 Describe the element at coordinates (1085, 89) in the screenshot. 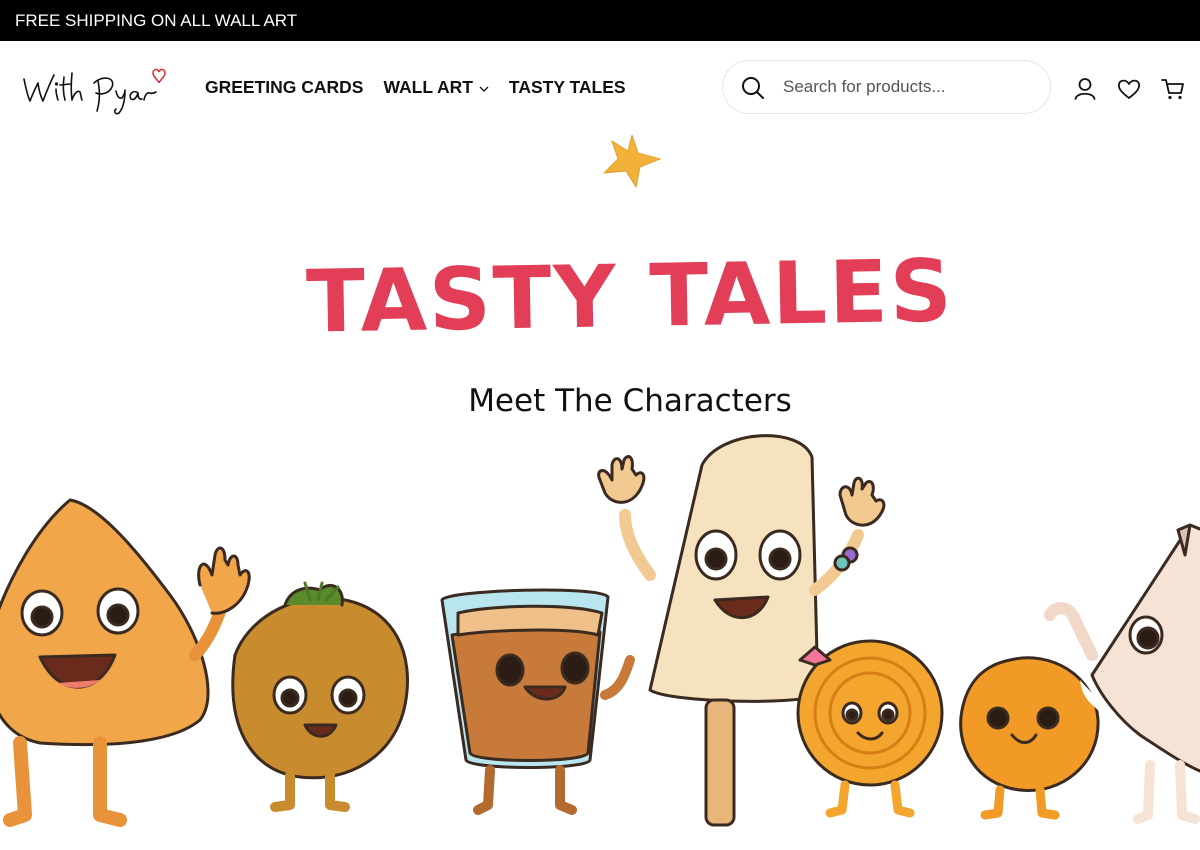

I see `user-icon` at that location.